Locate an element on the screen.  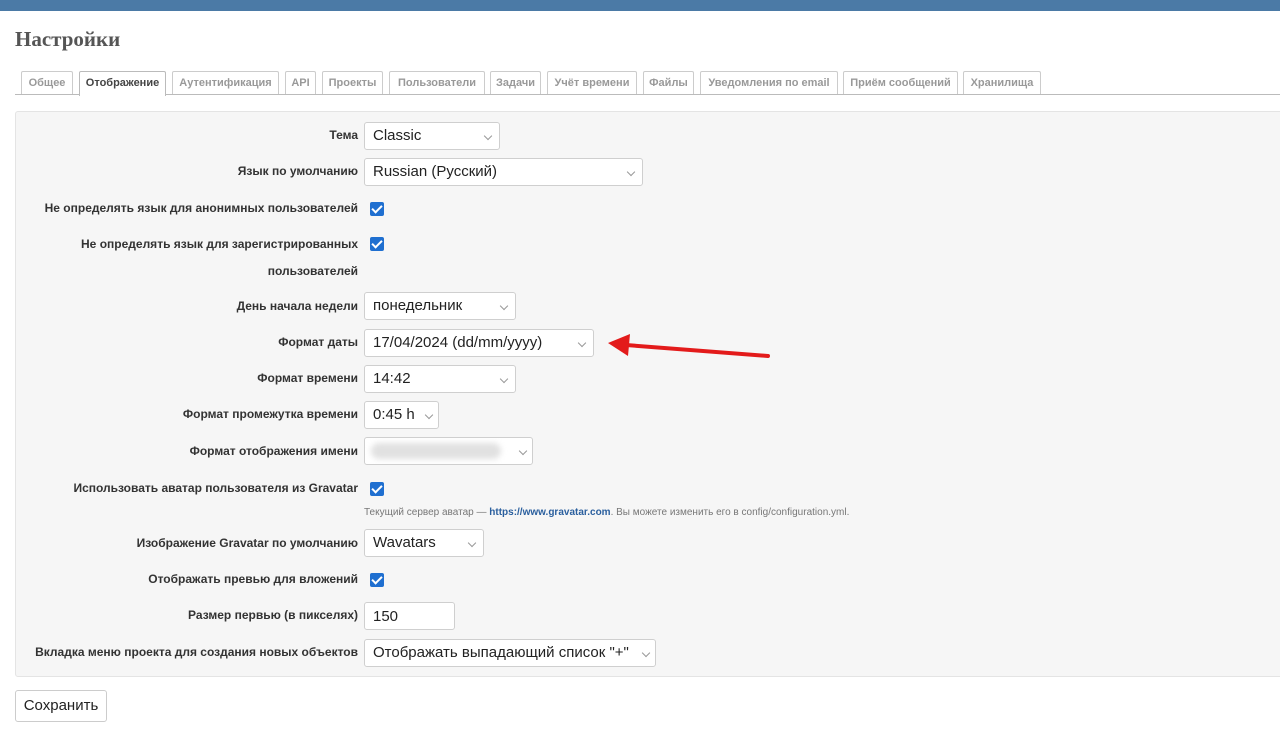
gravatar-server-link: https://www.gravatar.com is located at coordinates (549, 512).